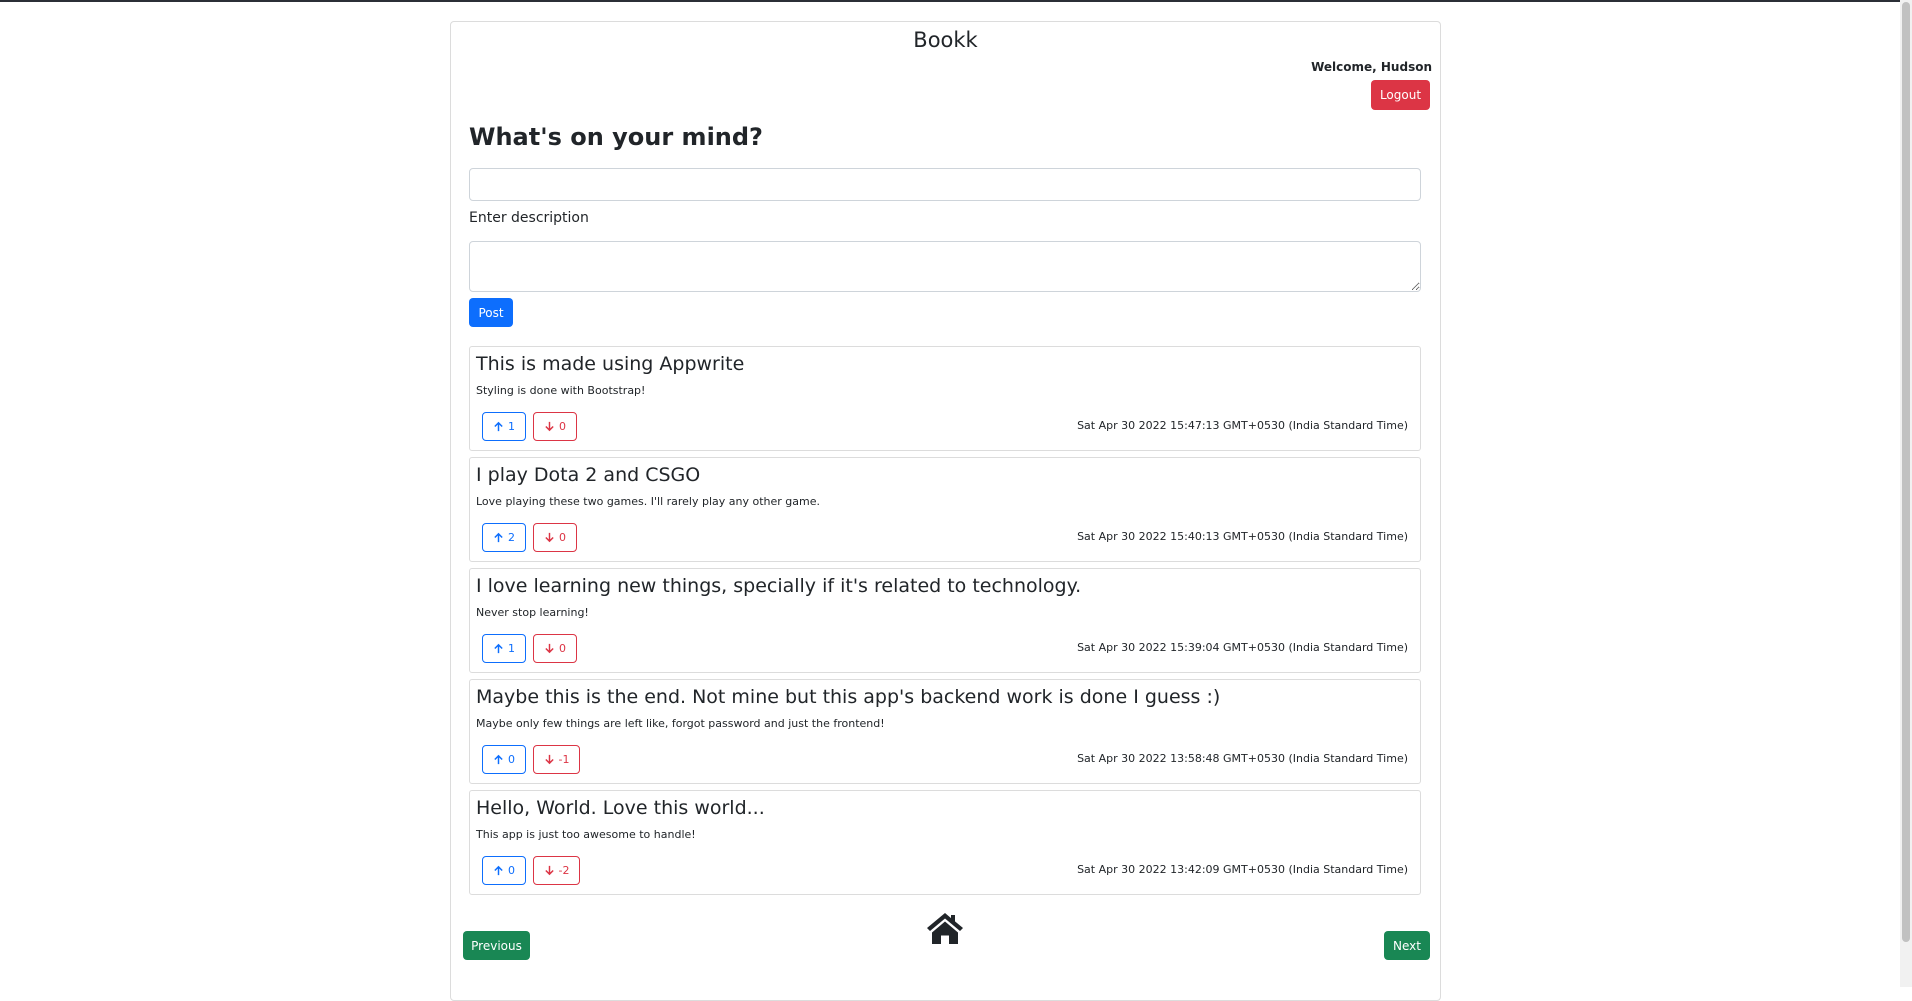  I want to click on logout-button: Logout, so click(1400, 95).